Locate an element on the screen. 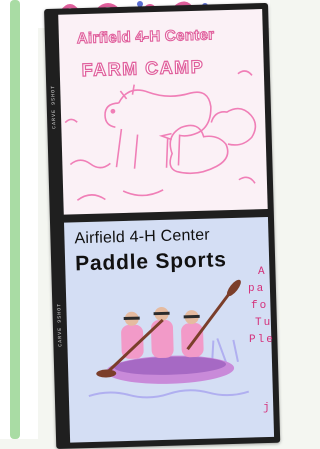 Image resolution: width=320 pixels, height=449 pixels. film-edge-label-1: CARVE 9SHOT is located at coordinates (54, 106).